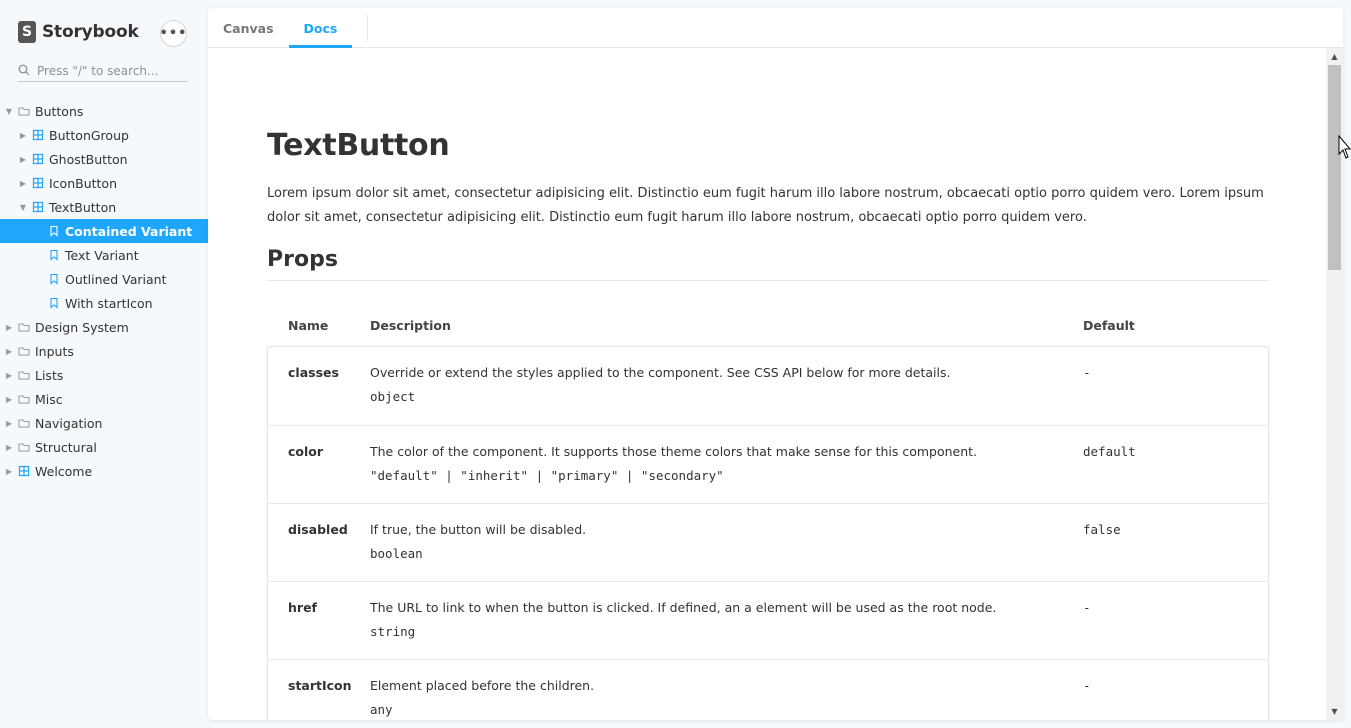 The height and width of the screenshot is (728, 1351). I want to click on prop-type: string, so click(393, 631).